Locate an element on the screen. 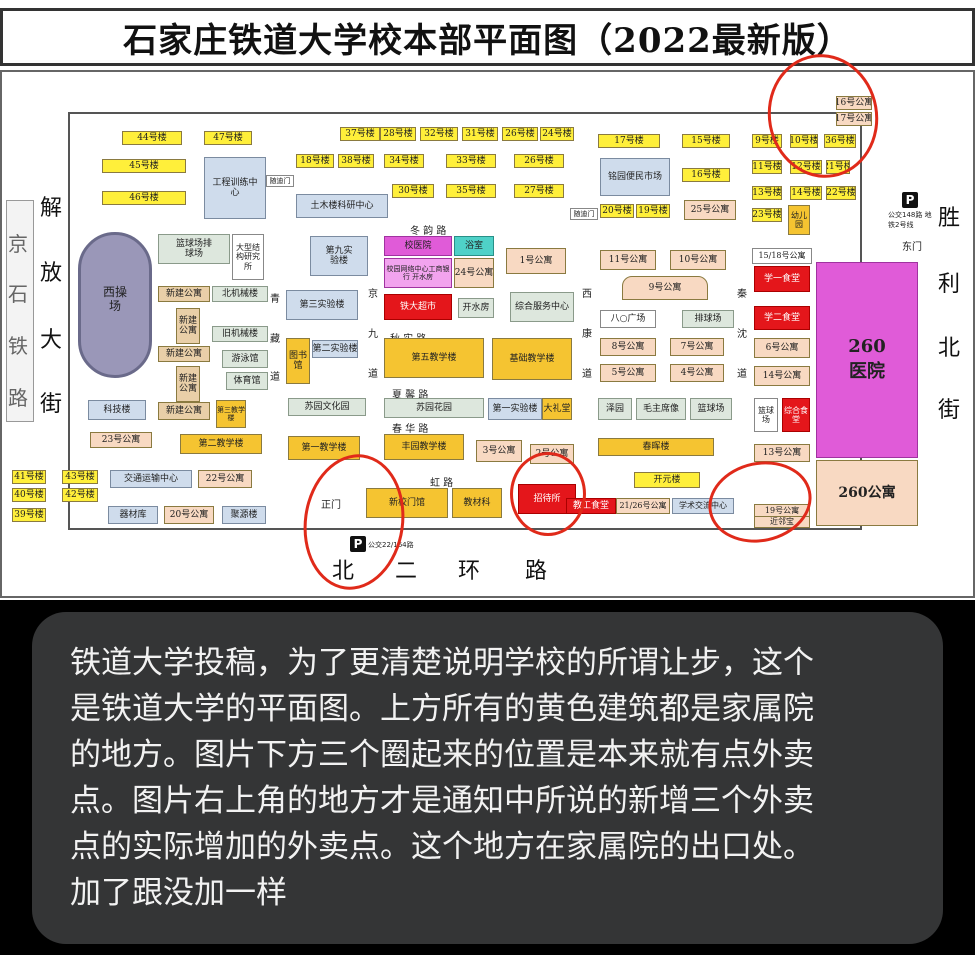 The height and width of the screenshot is (955, 975). apartment-20: 20号公寓 is located at coordinates (189, 515).